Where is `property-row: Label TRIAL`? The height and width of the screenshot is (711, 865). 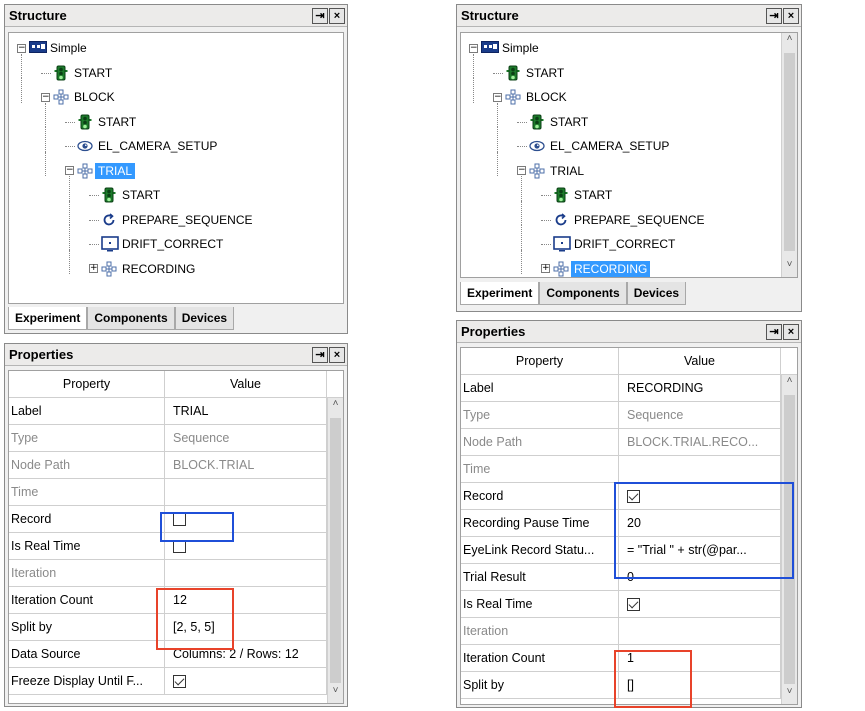
property-row: Label TRIAL is located at coordinates (176, 411).